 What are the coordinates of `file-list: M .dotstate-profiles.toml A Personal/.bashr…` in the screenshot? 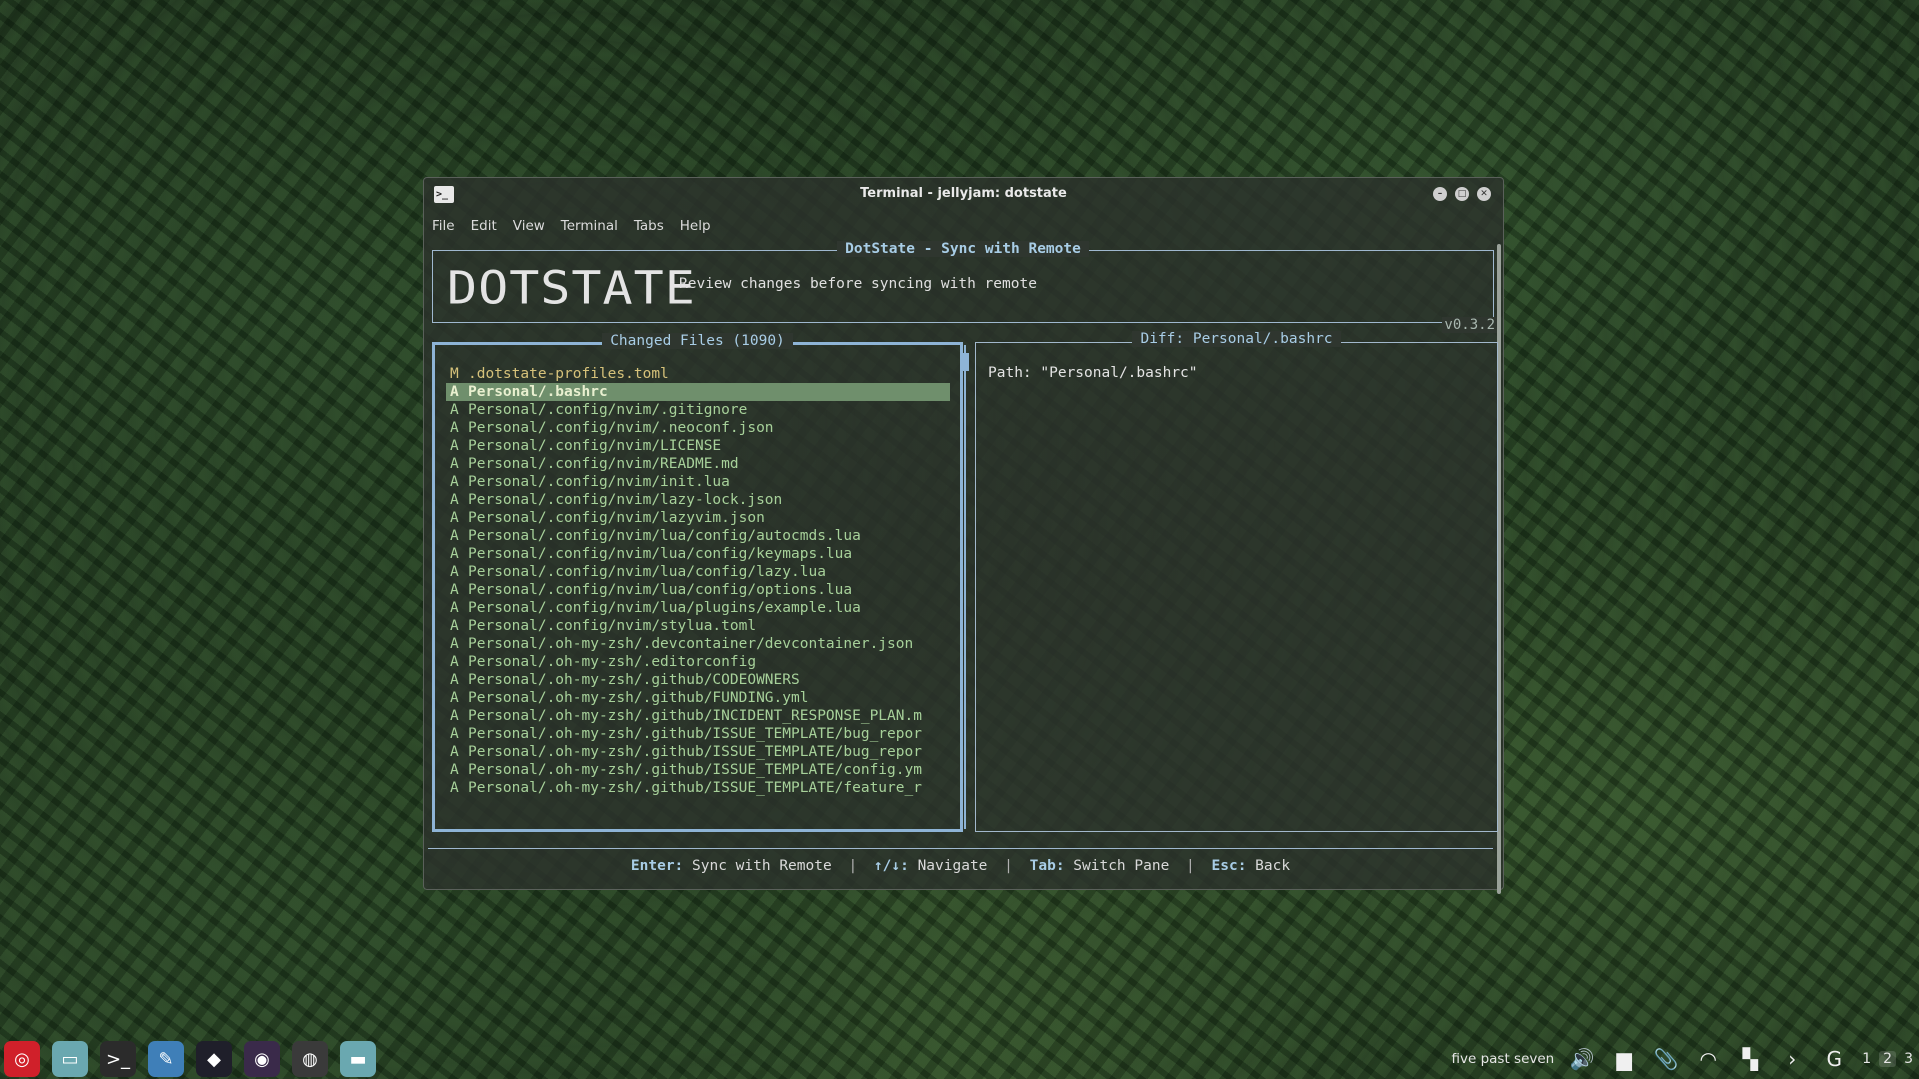 It's located at (698, 581).